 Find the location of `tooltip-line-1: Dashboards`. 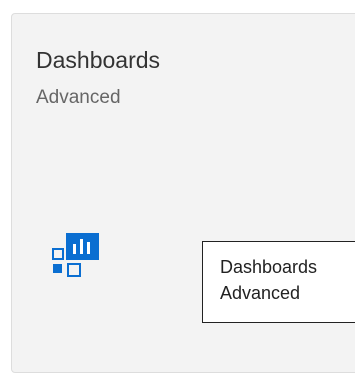

tooltip-line-1: Dashboards is located at coordinates (269, 267).